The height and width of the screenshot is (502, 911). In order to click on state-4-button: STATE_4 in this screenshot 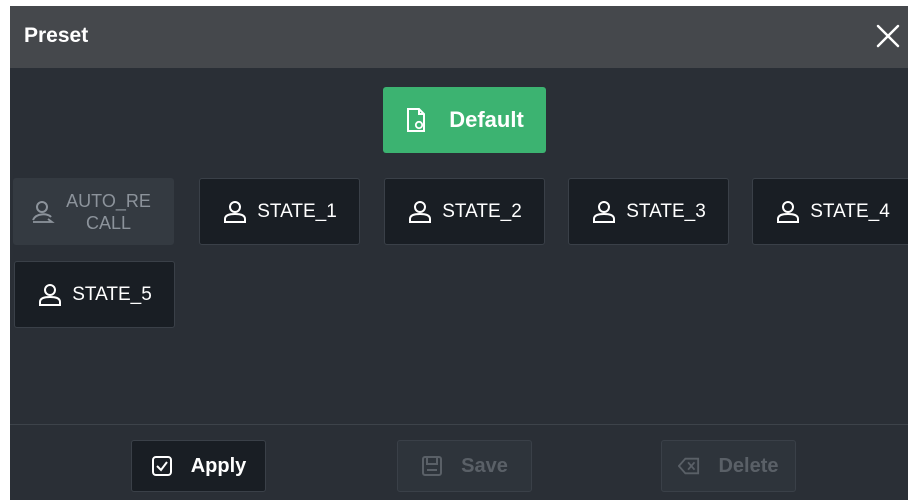, I will do `click(830, 211)`.